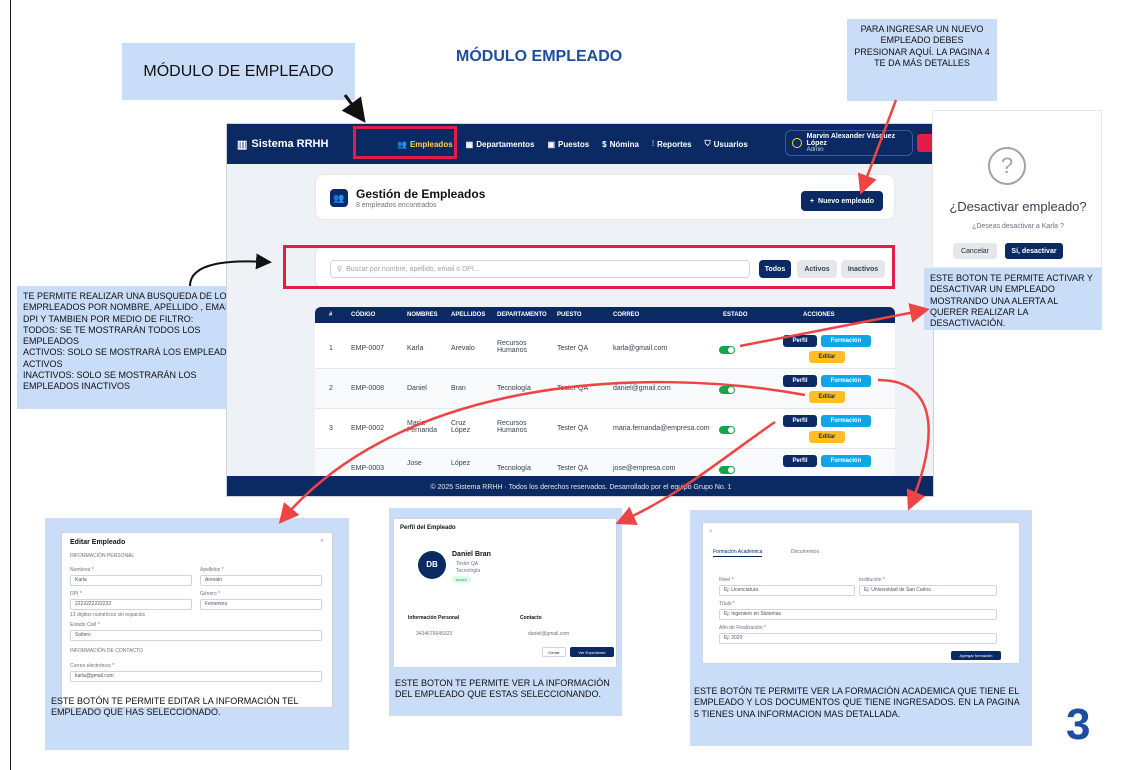 The image size is (1124, 770). Describe the element at coordinates (542, 452) in the screenshot. I see `arrow-editar` at that location.